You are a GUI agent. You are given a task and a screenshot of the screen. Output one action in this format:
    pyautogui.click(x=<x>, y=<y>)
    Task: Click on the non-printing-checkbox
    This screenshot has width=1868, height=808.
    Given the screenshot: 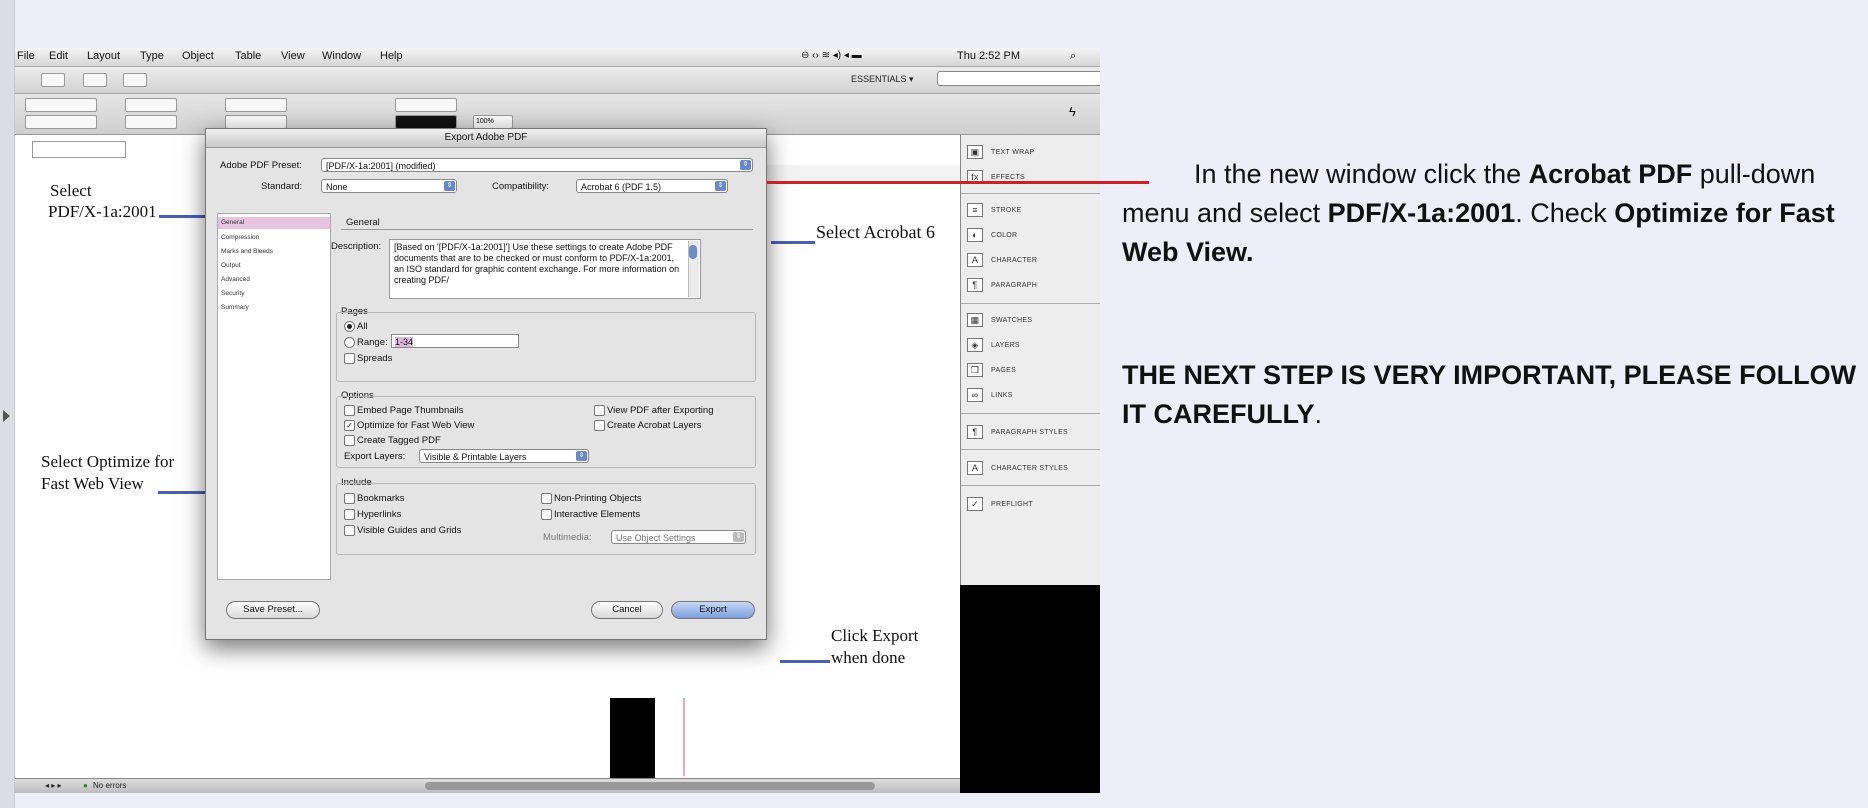 What is the action you would take?
    pyautogui.click(x=546, y=498)
    